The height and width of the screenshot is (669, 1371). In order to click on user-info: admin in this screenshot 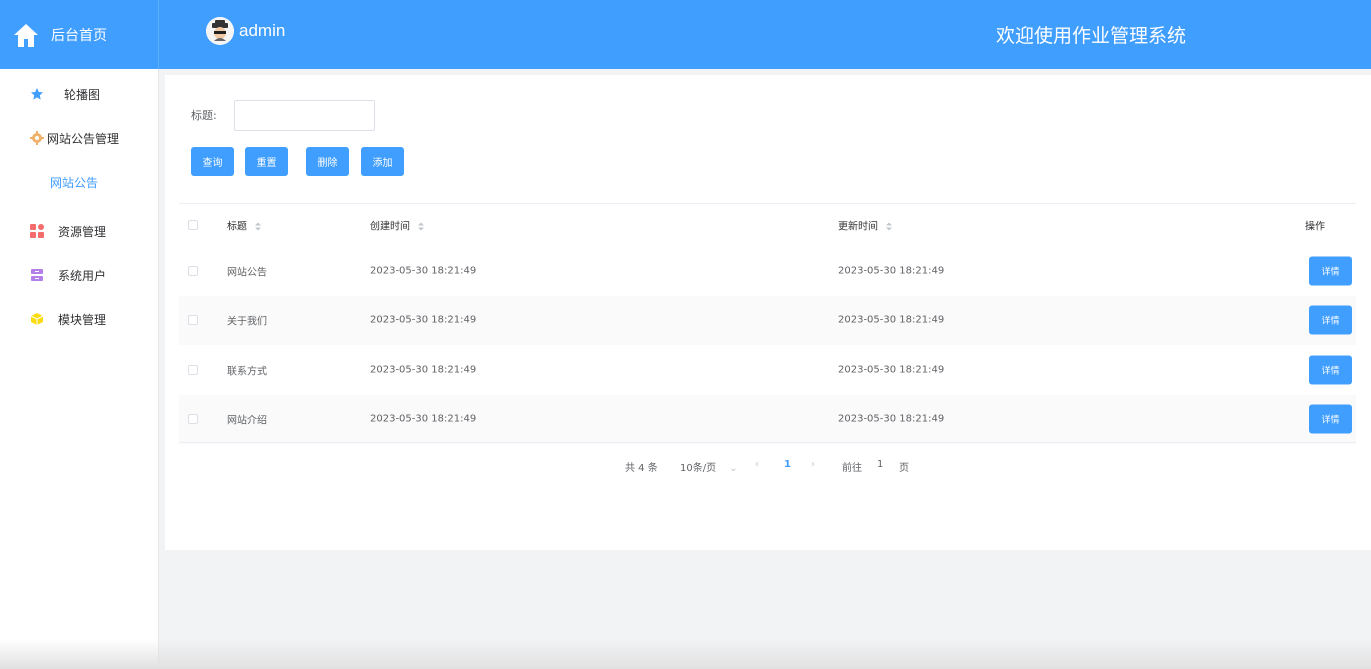, I will do `click(245, 31)`.